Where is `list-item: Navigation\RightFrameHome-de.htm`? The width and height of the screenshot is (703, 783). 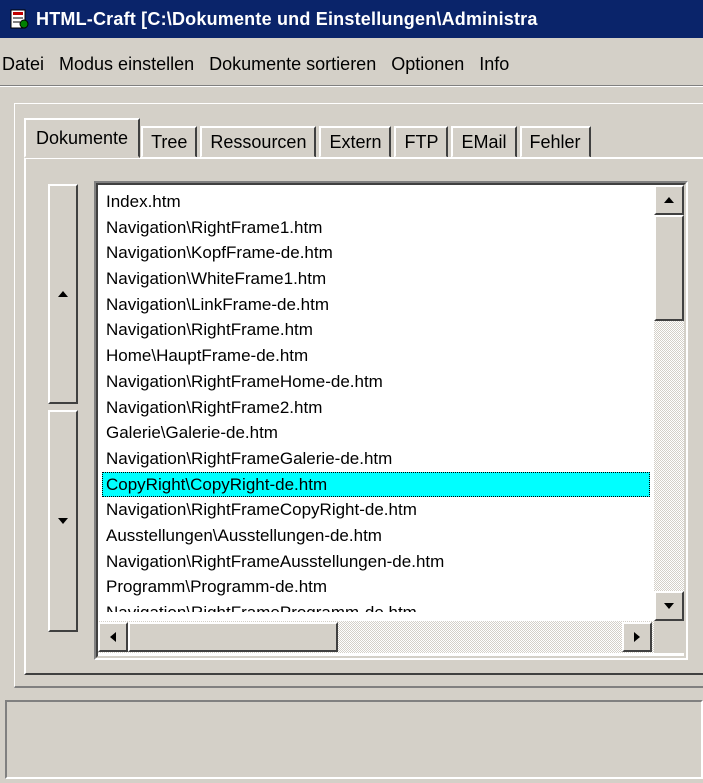 list-item: Navigation\RightFrameHome-de.htm is located at coordinates (376, 382).